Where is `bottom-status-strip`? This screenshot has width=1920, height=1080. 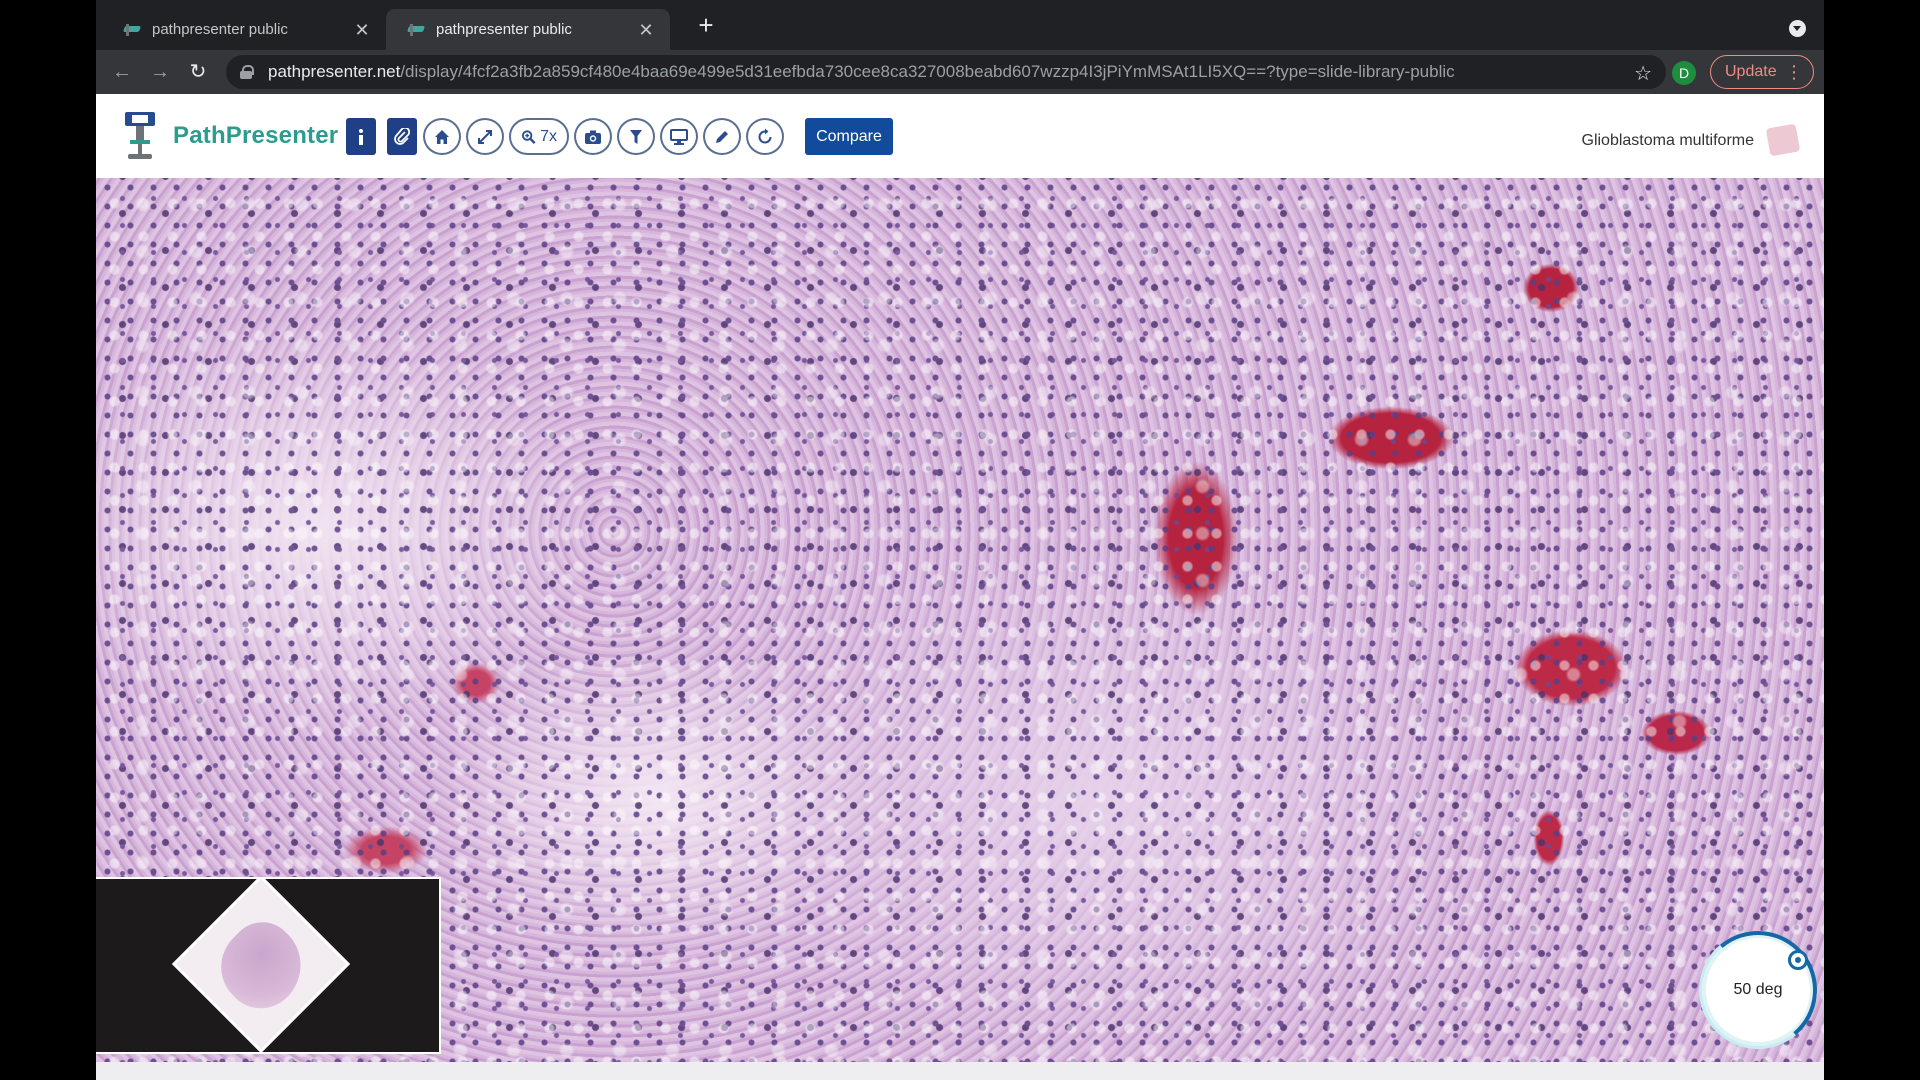
bottom-status-strip is located at coordinates (960, 1071).